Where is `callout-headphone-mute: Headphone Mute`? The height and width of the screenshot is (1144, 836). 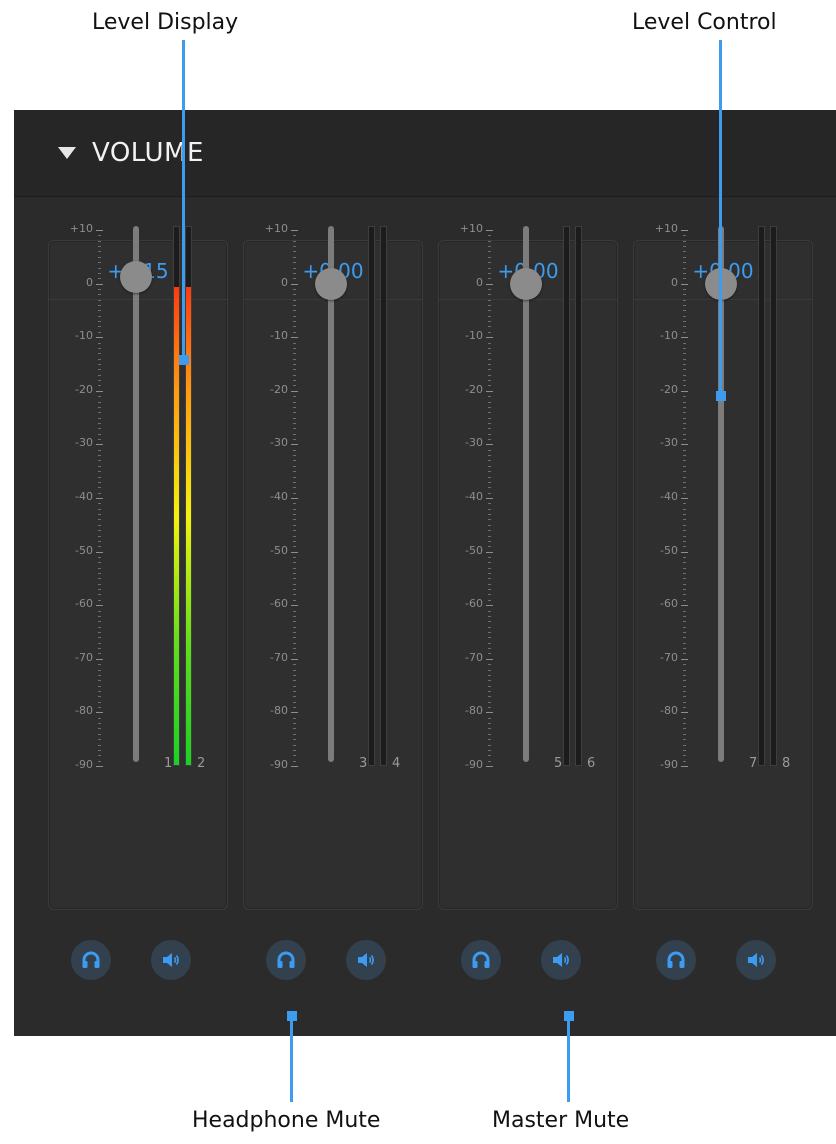
callout-headphone-mute: Headphone Mute is located at coordinates (286, 1120).